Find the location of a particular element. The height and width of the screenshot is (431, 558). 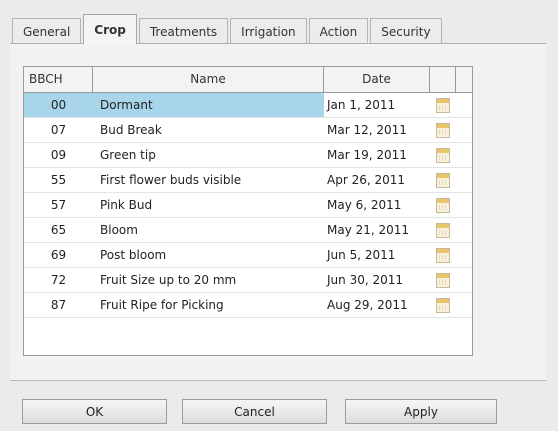

ok-button: OK is located at coordinates (94, 411).